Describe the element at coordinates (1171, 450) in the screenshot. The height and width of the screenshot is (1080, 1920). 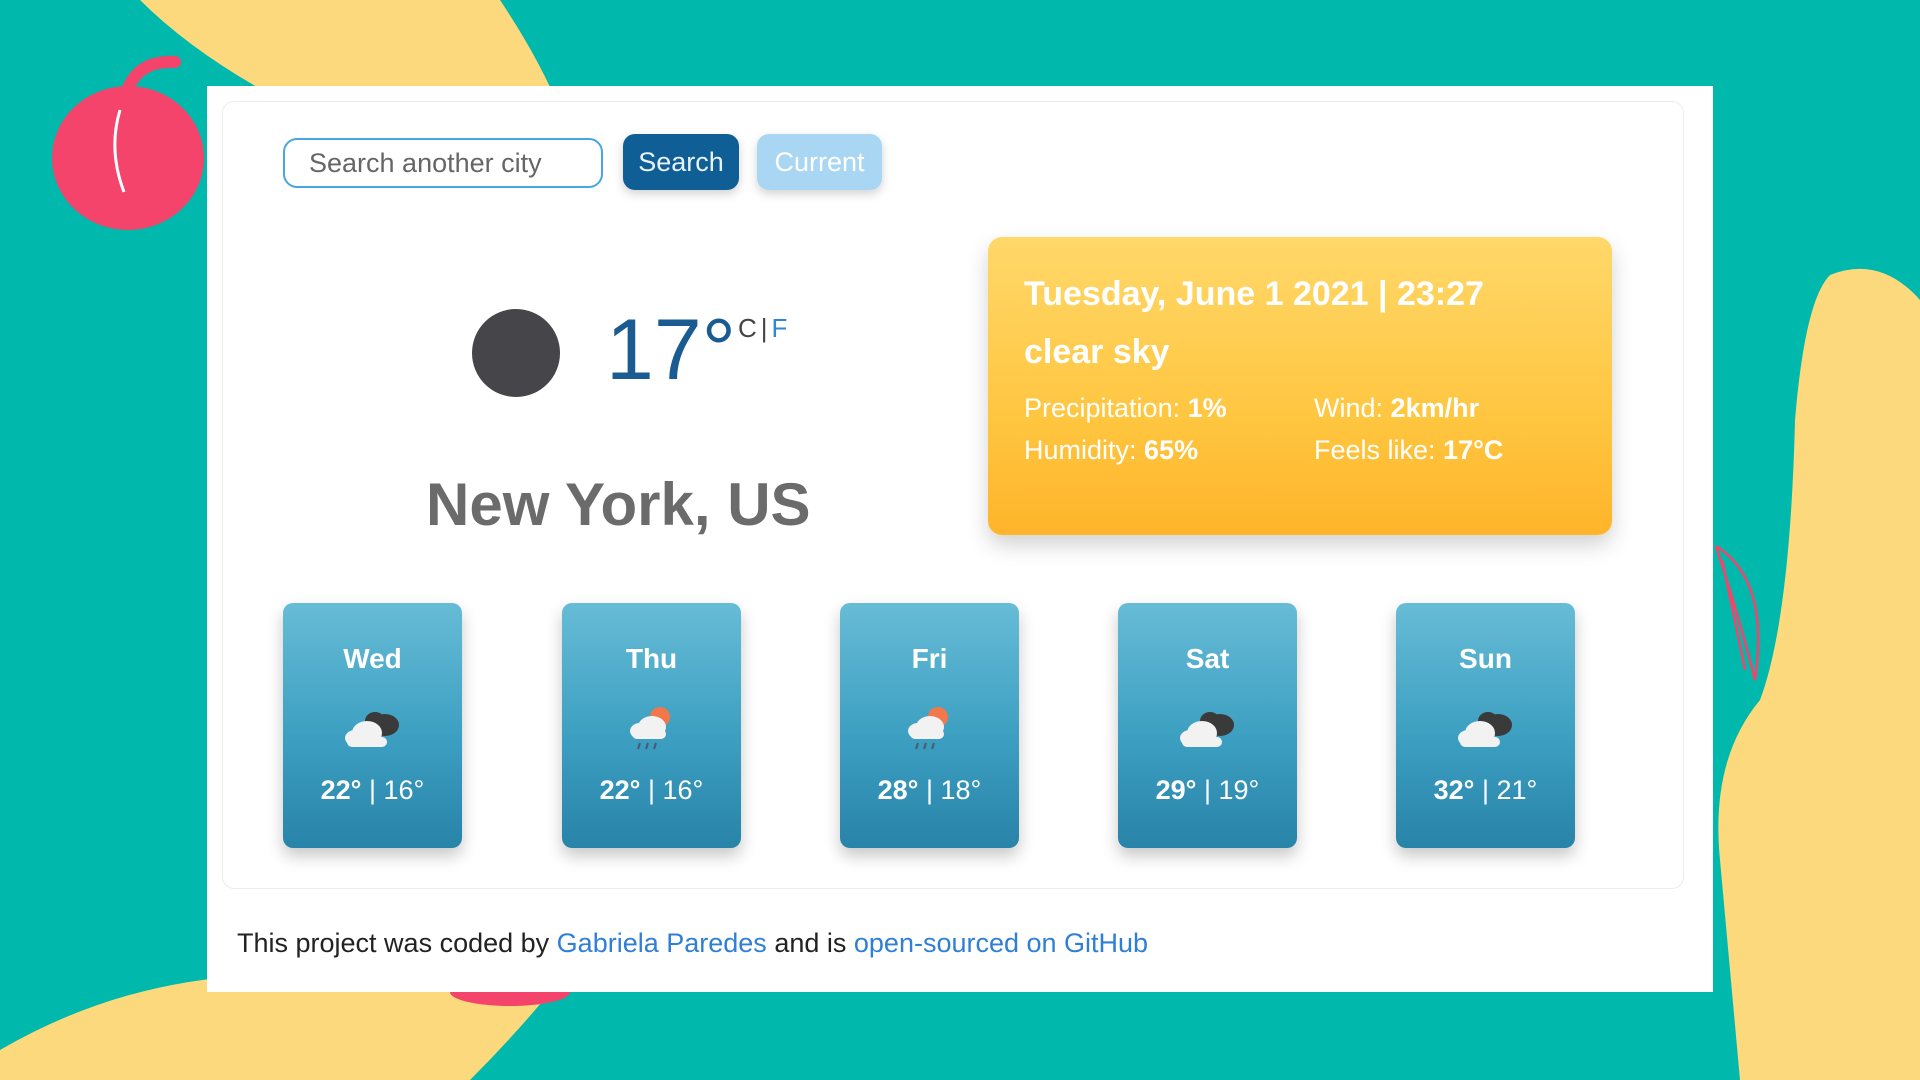
I see `humidity-value: 65%` at that location.